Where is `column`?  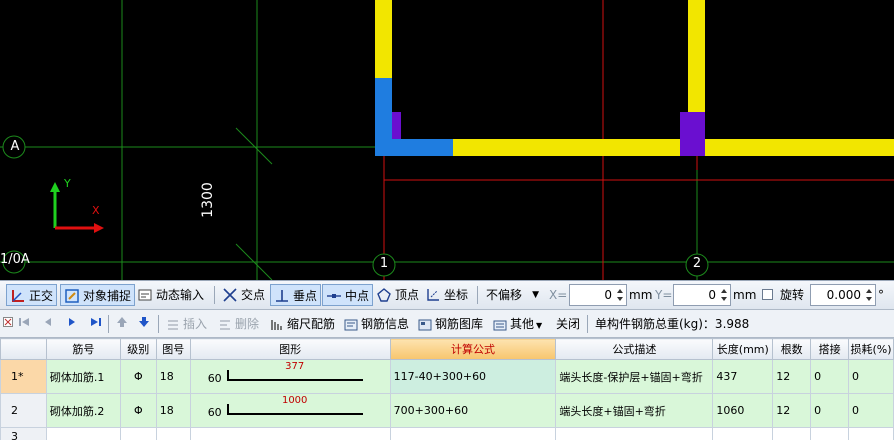
column is located at coordinates (414, 117).